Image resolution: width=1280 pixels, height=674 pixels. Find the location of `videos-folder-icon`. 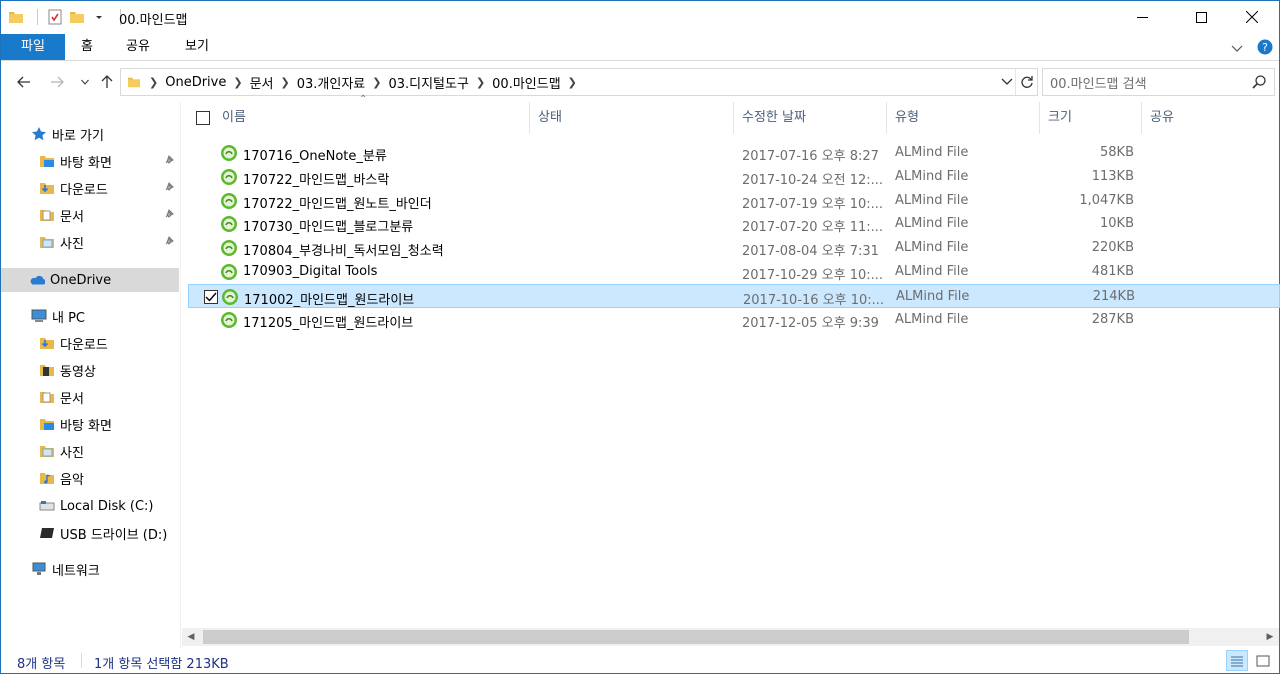

videos-folder-icon is located at coordinates (47, 370).